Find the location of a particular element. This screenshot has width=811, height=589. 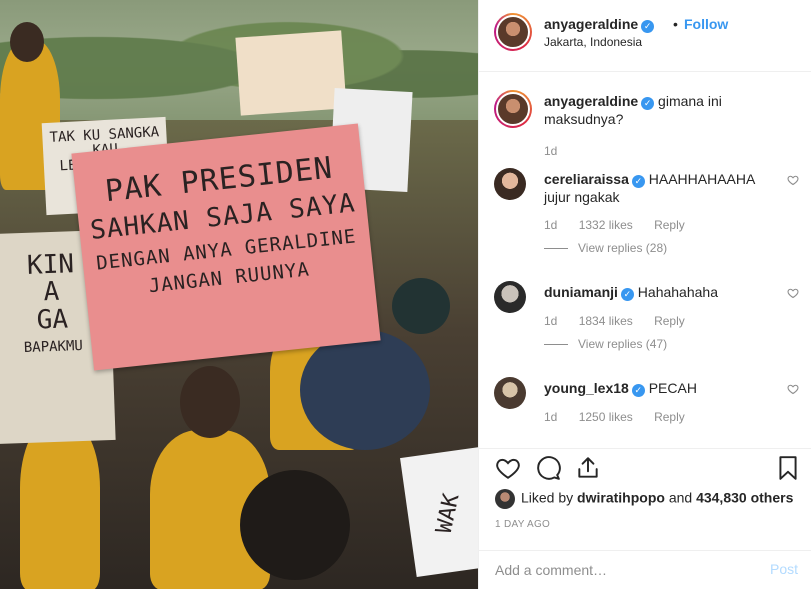

comment-likes: 1250 likes is located at coordinates (606, 417).